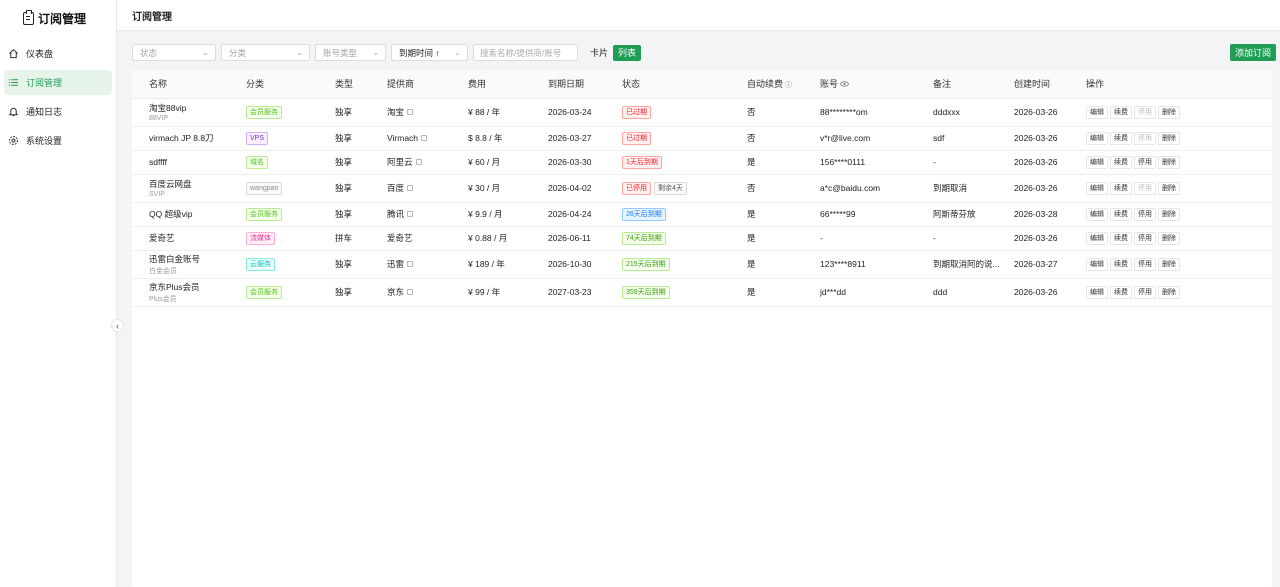  I want to click on add-subscription-button: 添加订阅, so click(1253, 52).